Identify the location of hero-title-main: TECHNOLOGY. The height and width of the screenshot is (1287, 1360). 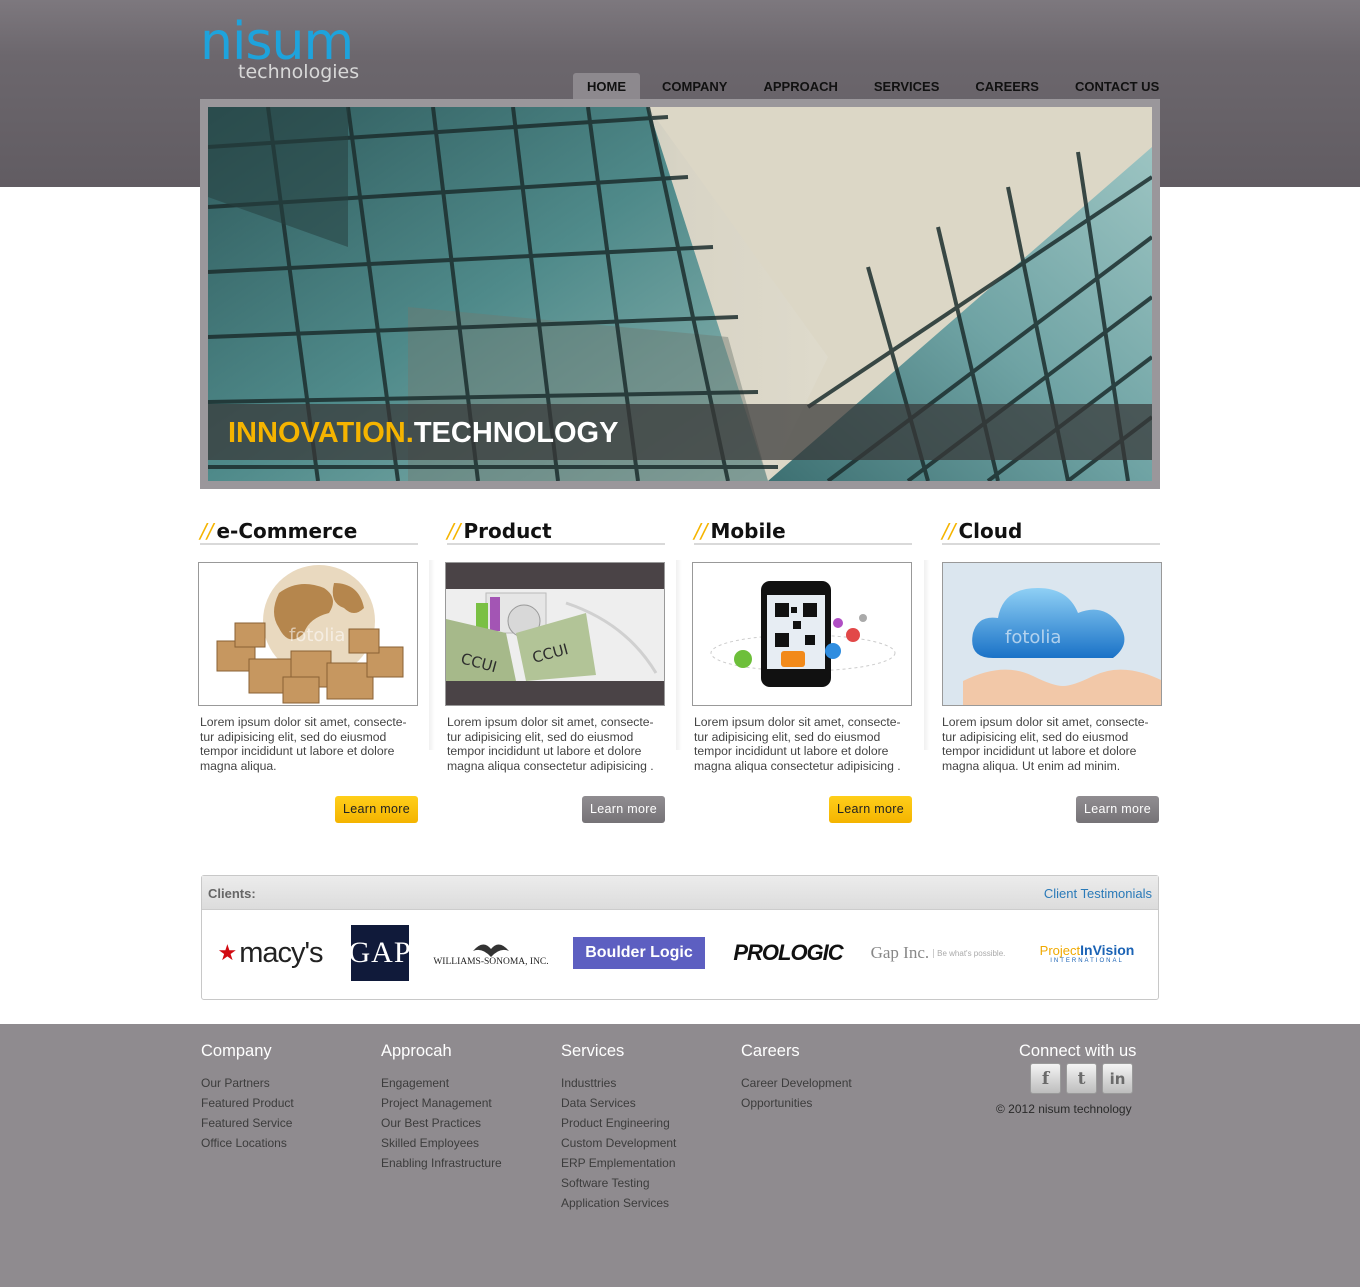
(516, 433).